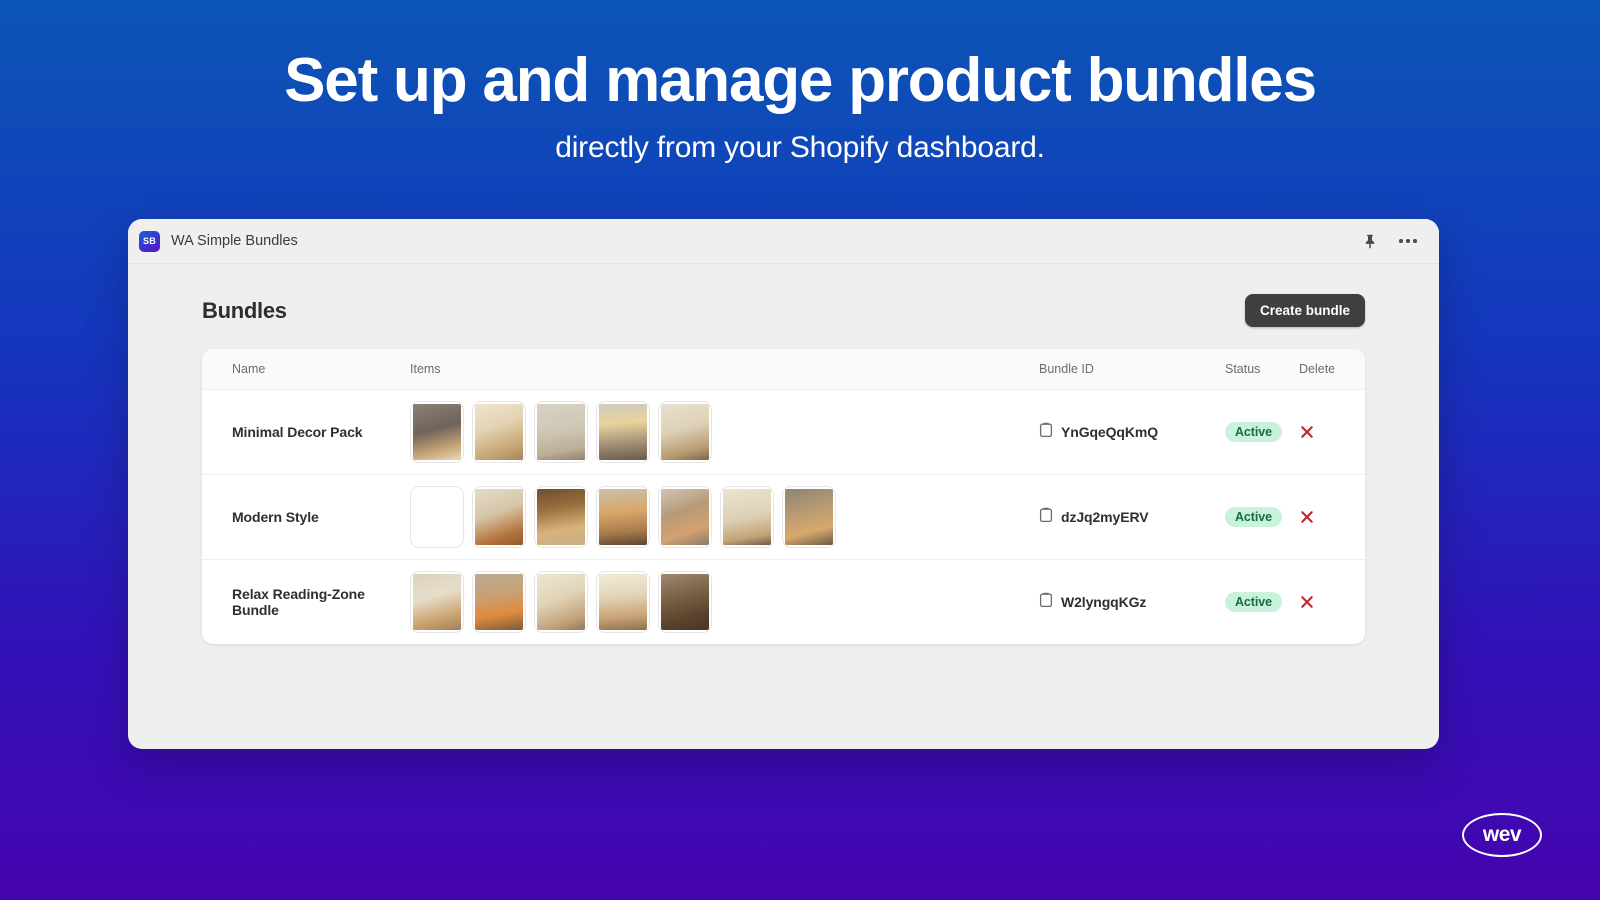  I want to click on column-header-delete: Delete, so click(1332, 369).